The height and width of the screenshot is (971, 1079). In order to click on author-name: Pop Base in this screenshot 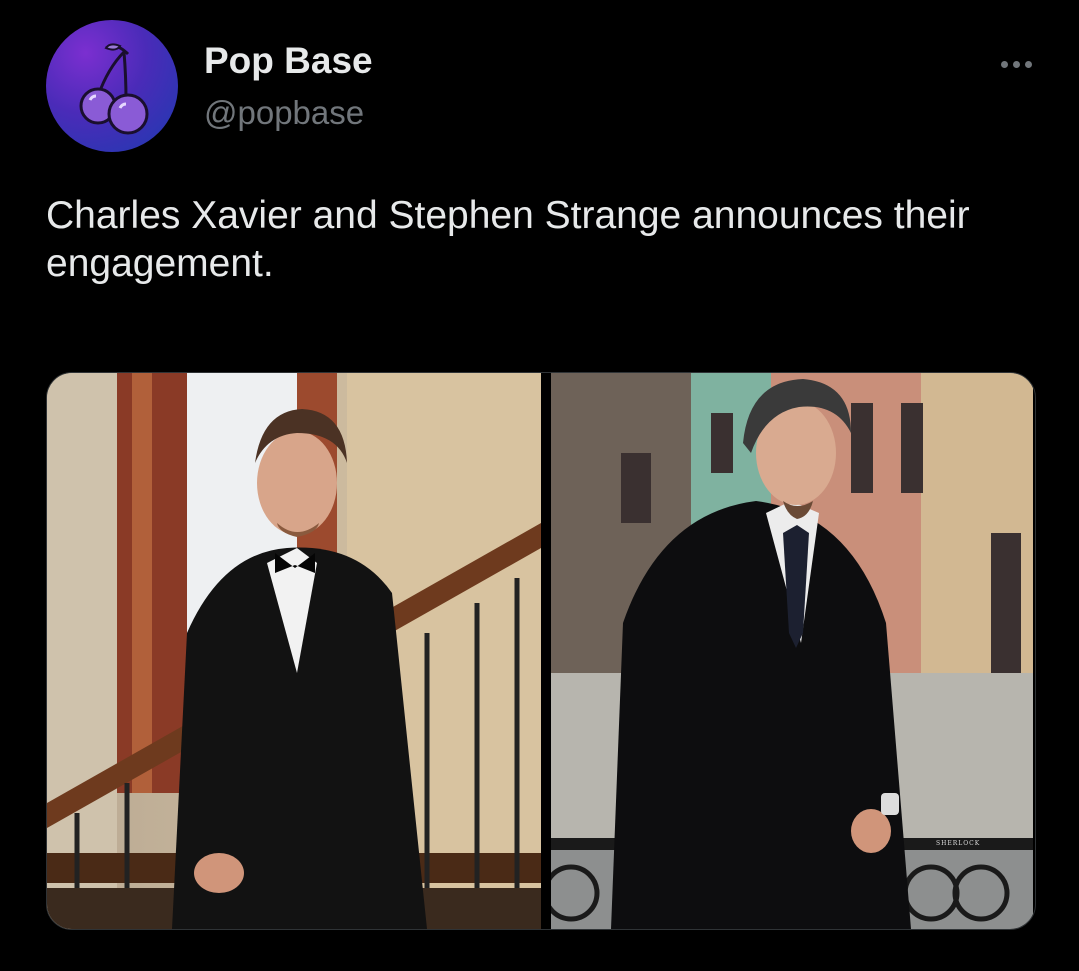, I will do `click(288, 61)`.